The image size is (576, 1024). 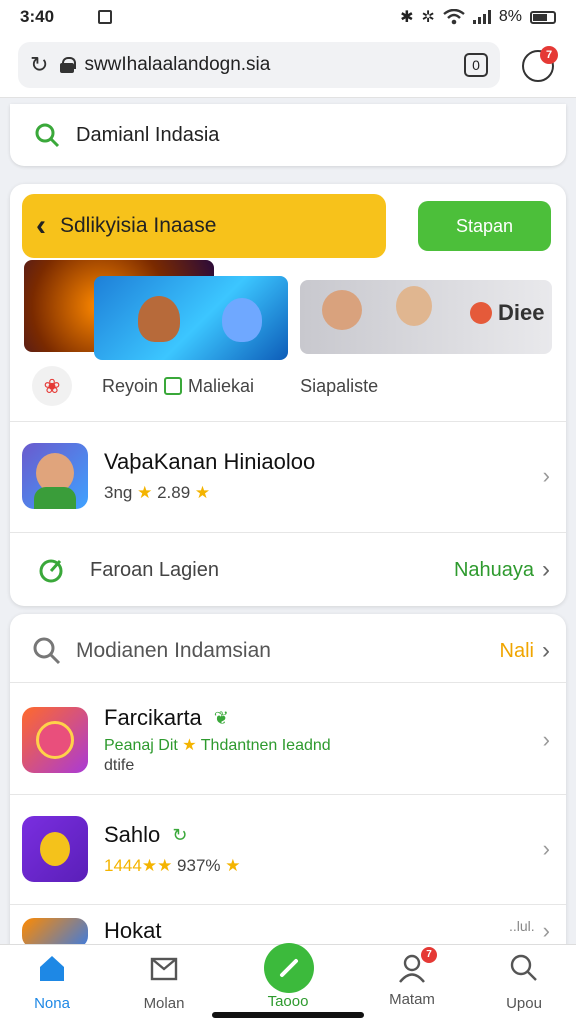 What do you see at coordinates (543, 17) in the screenshot?
I see `battery-icon` at bounding box center [543, 17].